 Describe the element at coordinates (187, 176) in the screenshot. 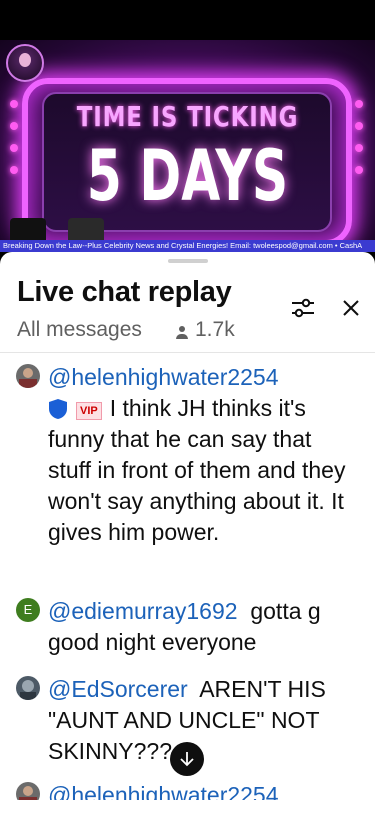

I see `video-countdown: 5 DAYS` at that location.